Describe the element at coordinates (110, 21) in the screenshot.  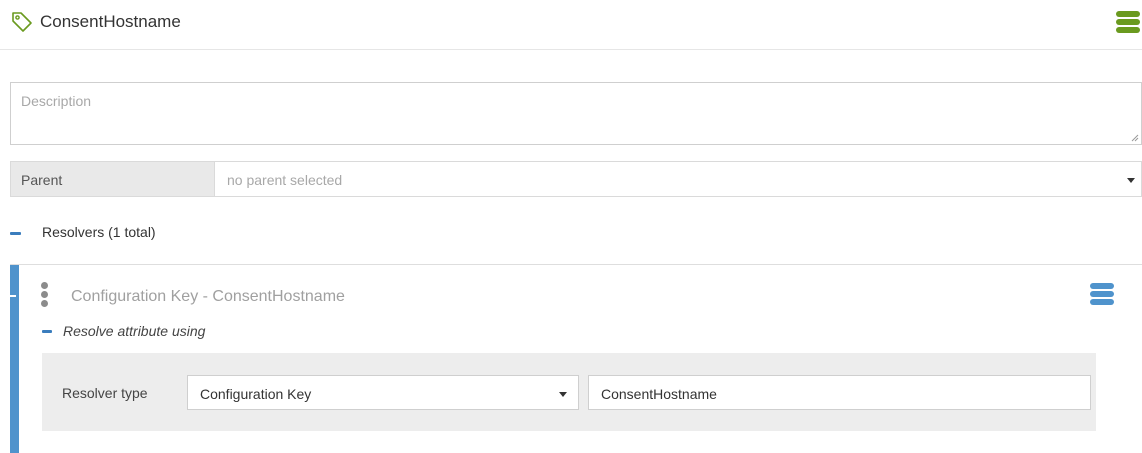
I see `page-title: ConsentHostname` at that location.